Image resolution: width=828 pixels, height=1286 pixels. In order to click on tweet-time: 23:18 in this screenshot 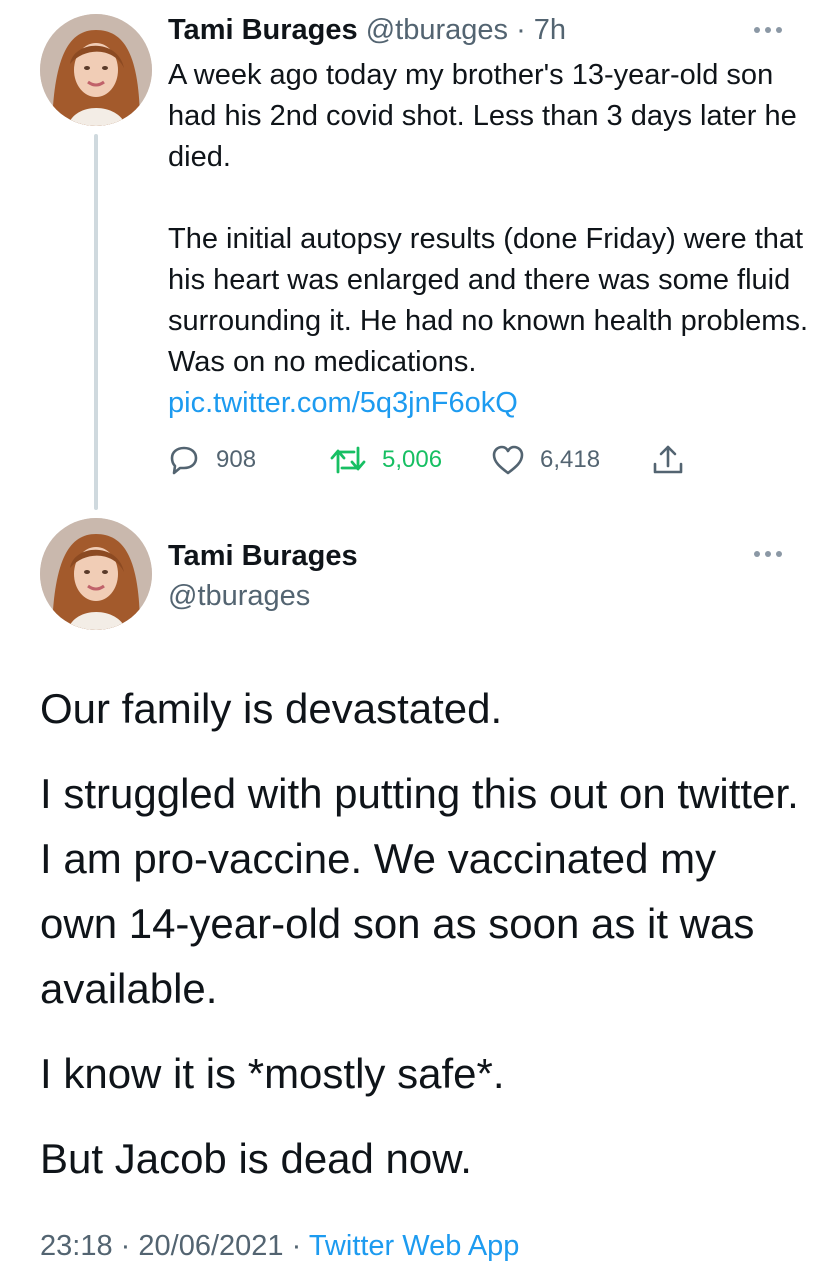, I will do `click(76, 1246)`.